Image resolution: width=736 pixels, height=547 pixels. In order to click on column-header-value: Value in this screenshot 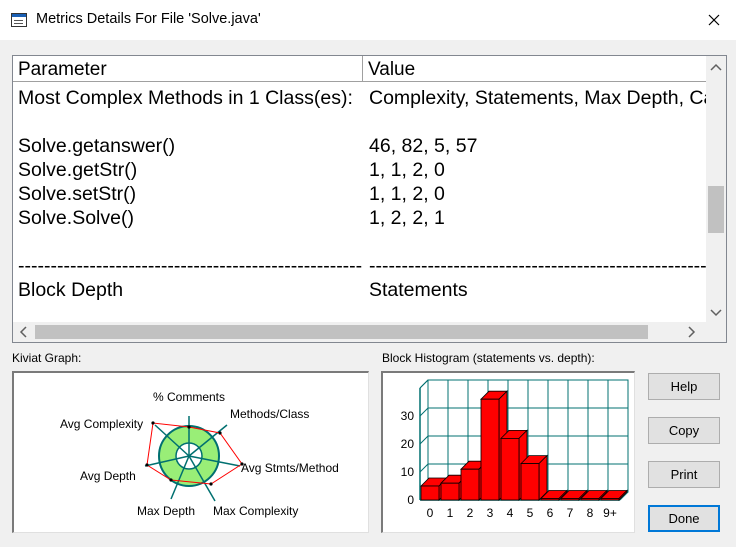, I will do `click(534, 68)`.